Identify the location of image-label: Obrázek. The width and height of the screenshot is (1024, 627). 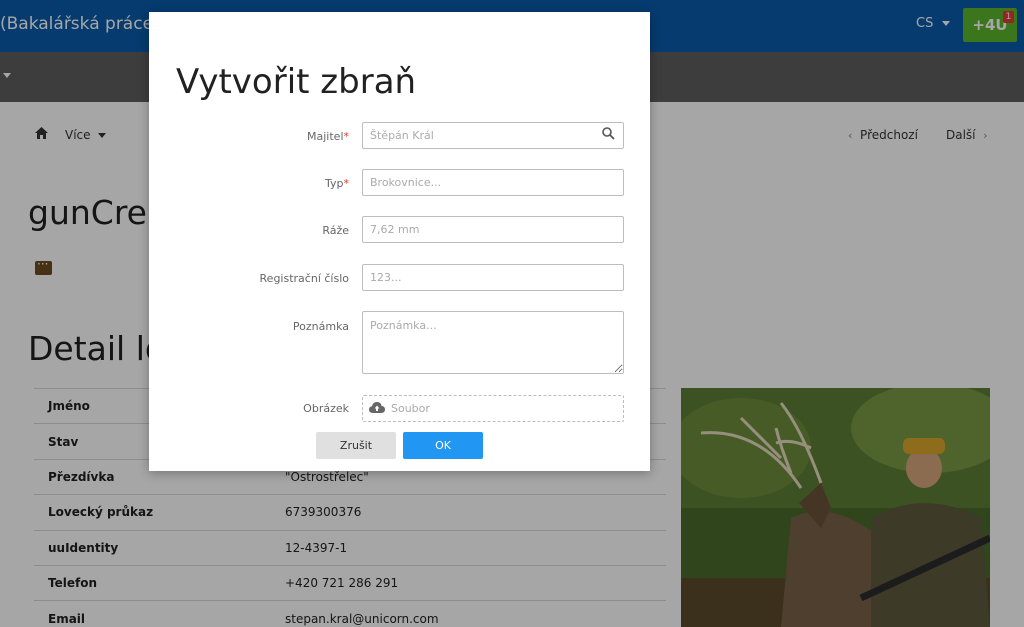
(326, 408).